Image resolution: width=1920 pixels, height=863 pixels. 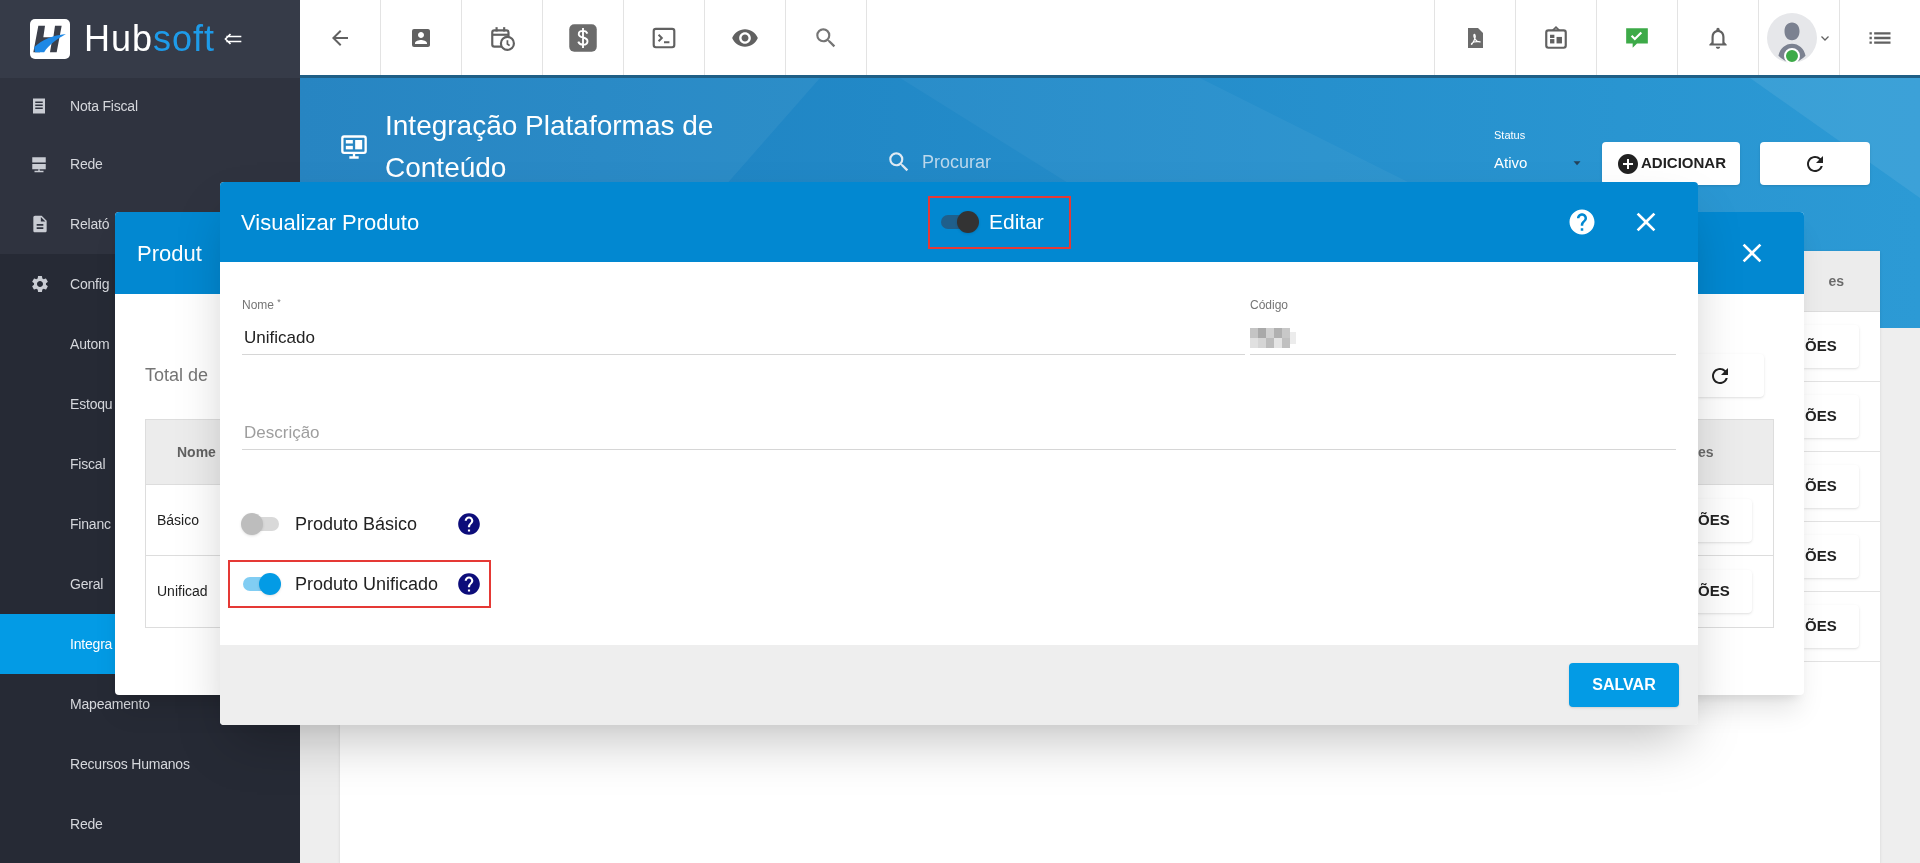 I want to click on column-header: Nome, so click(x=196, y=452).